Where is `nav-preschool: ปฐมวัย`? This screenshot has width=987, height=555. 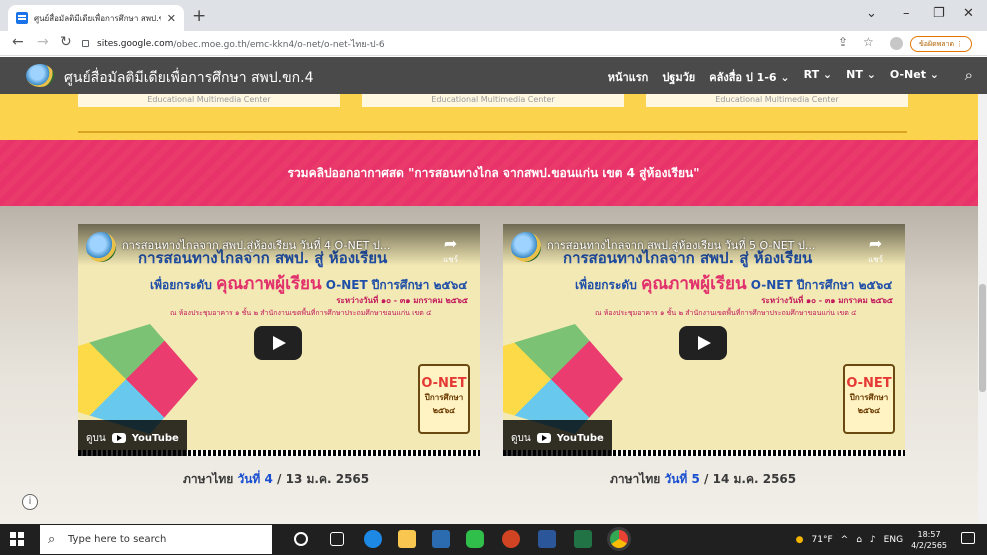 nav-preschool: ปฐมวัย is located at coordinates (678, 77).